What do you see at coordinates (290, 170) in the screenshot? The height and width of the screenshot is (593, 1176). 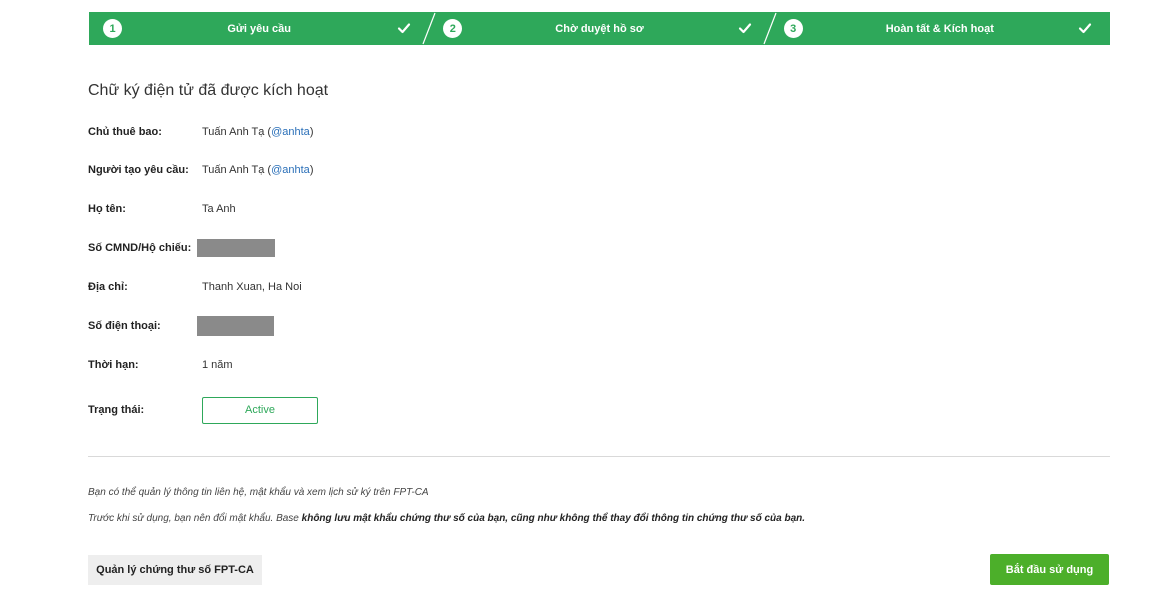 I see `requester-handle-link: @anhta` at bounding box center [290, 170].